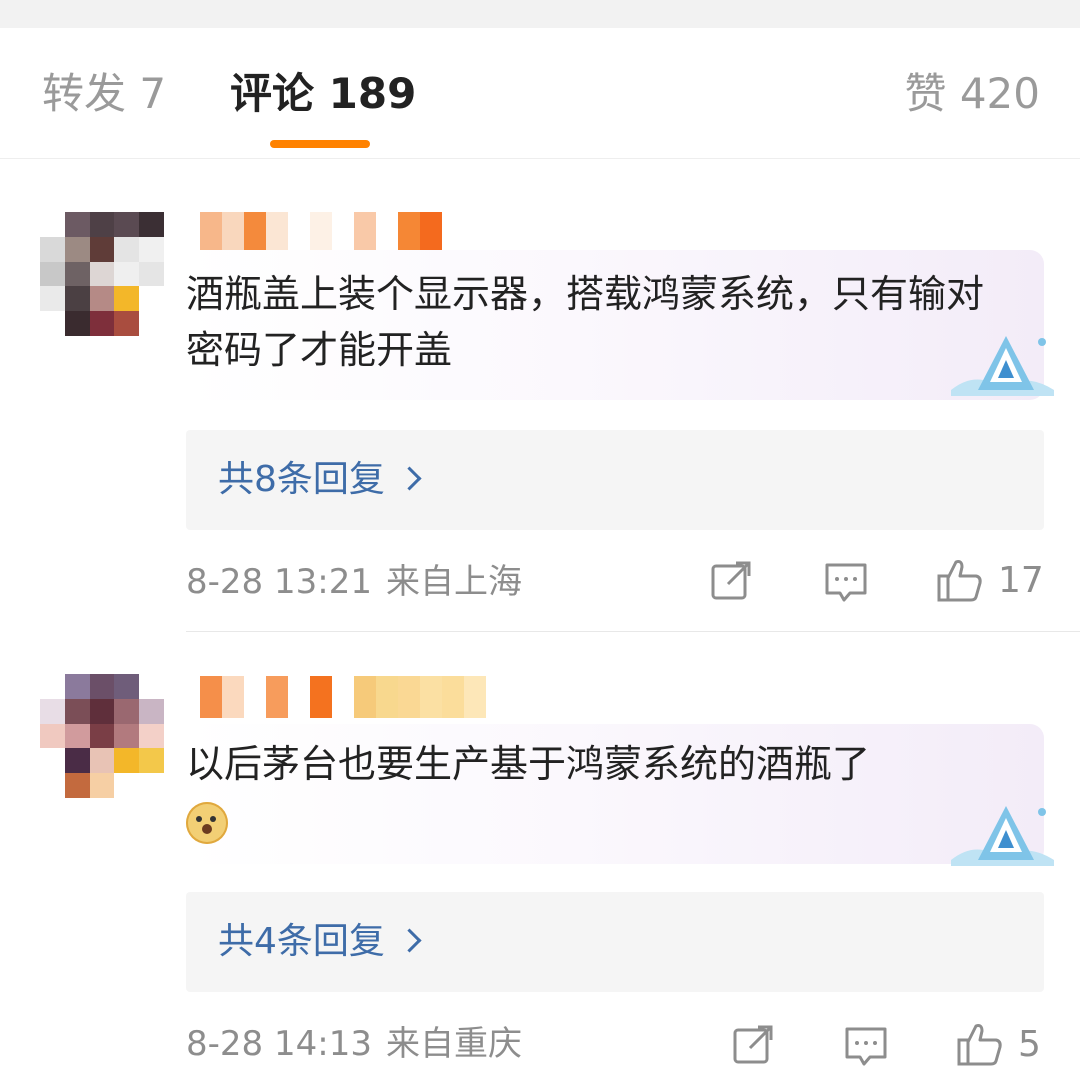  Describe the element at coordinates (528, 764) in the screenshot. I see `comment-text-body: 以后茅台也要生产基于鸿蒙系统的酒瓶了` at that location.